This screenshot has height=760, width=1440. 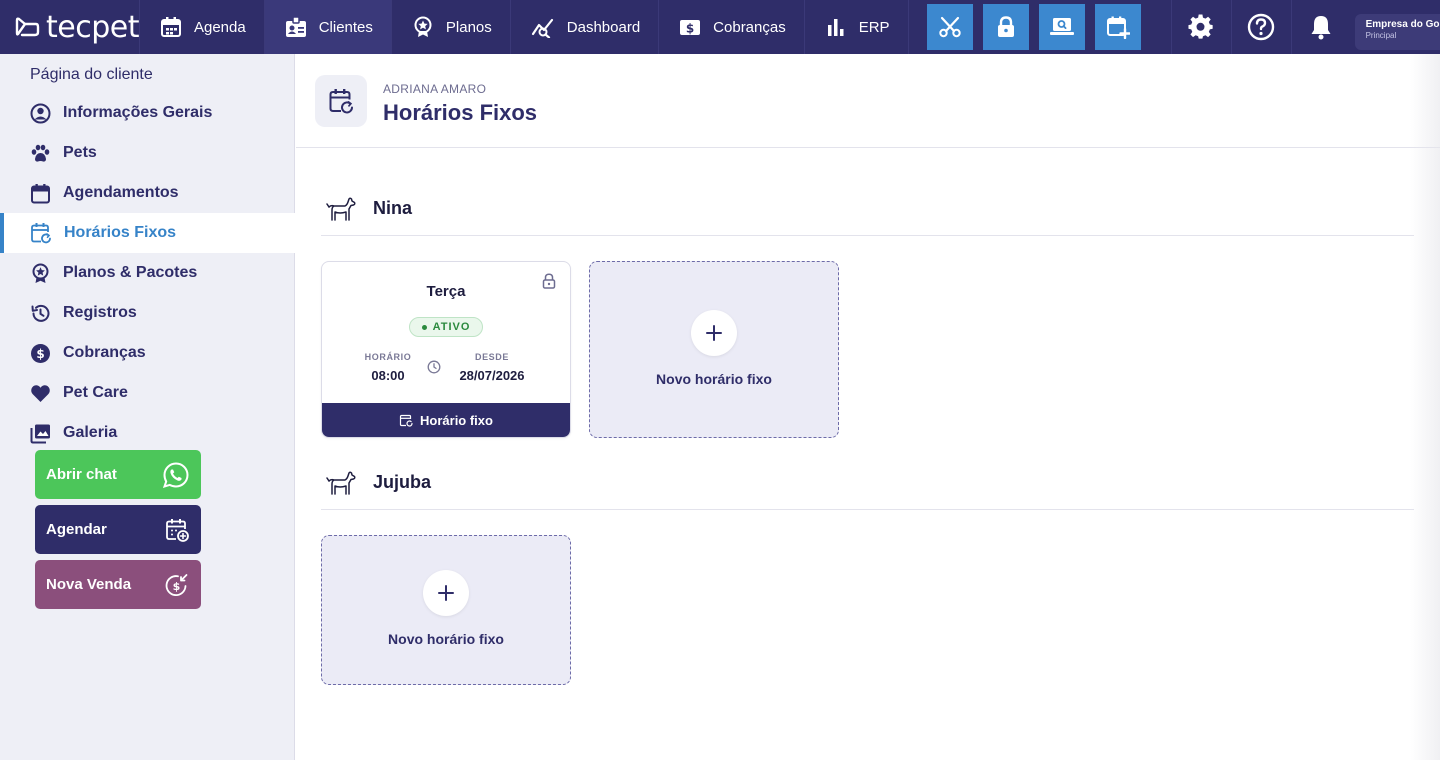 What do you see at coordinates (295, 26) in the screenshot?
I see `client-card-icon` at bounding box center [295, 26].